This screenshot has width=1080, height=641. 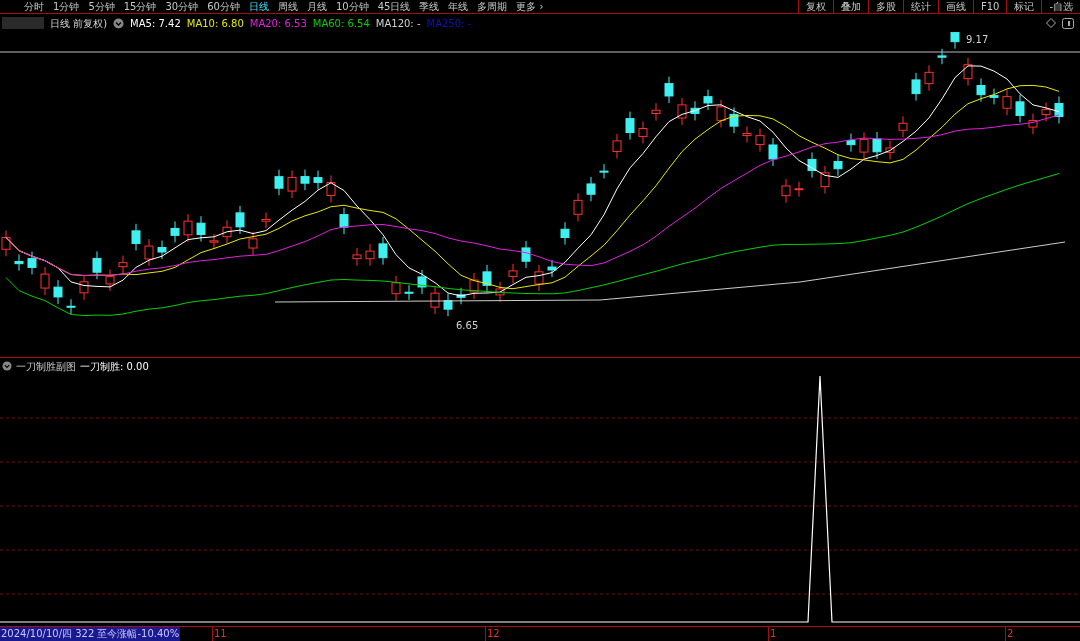 What do you see at coordinates (352, 6) in the screenshot?
I see `period-tab: 10分钟` at bounding box center [352, 6].